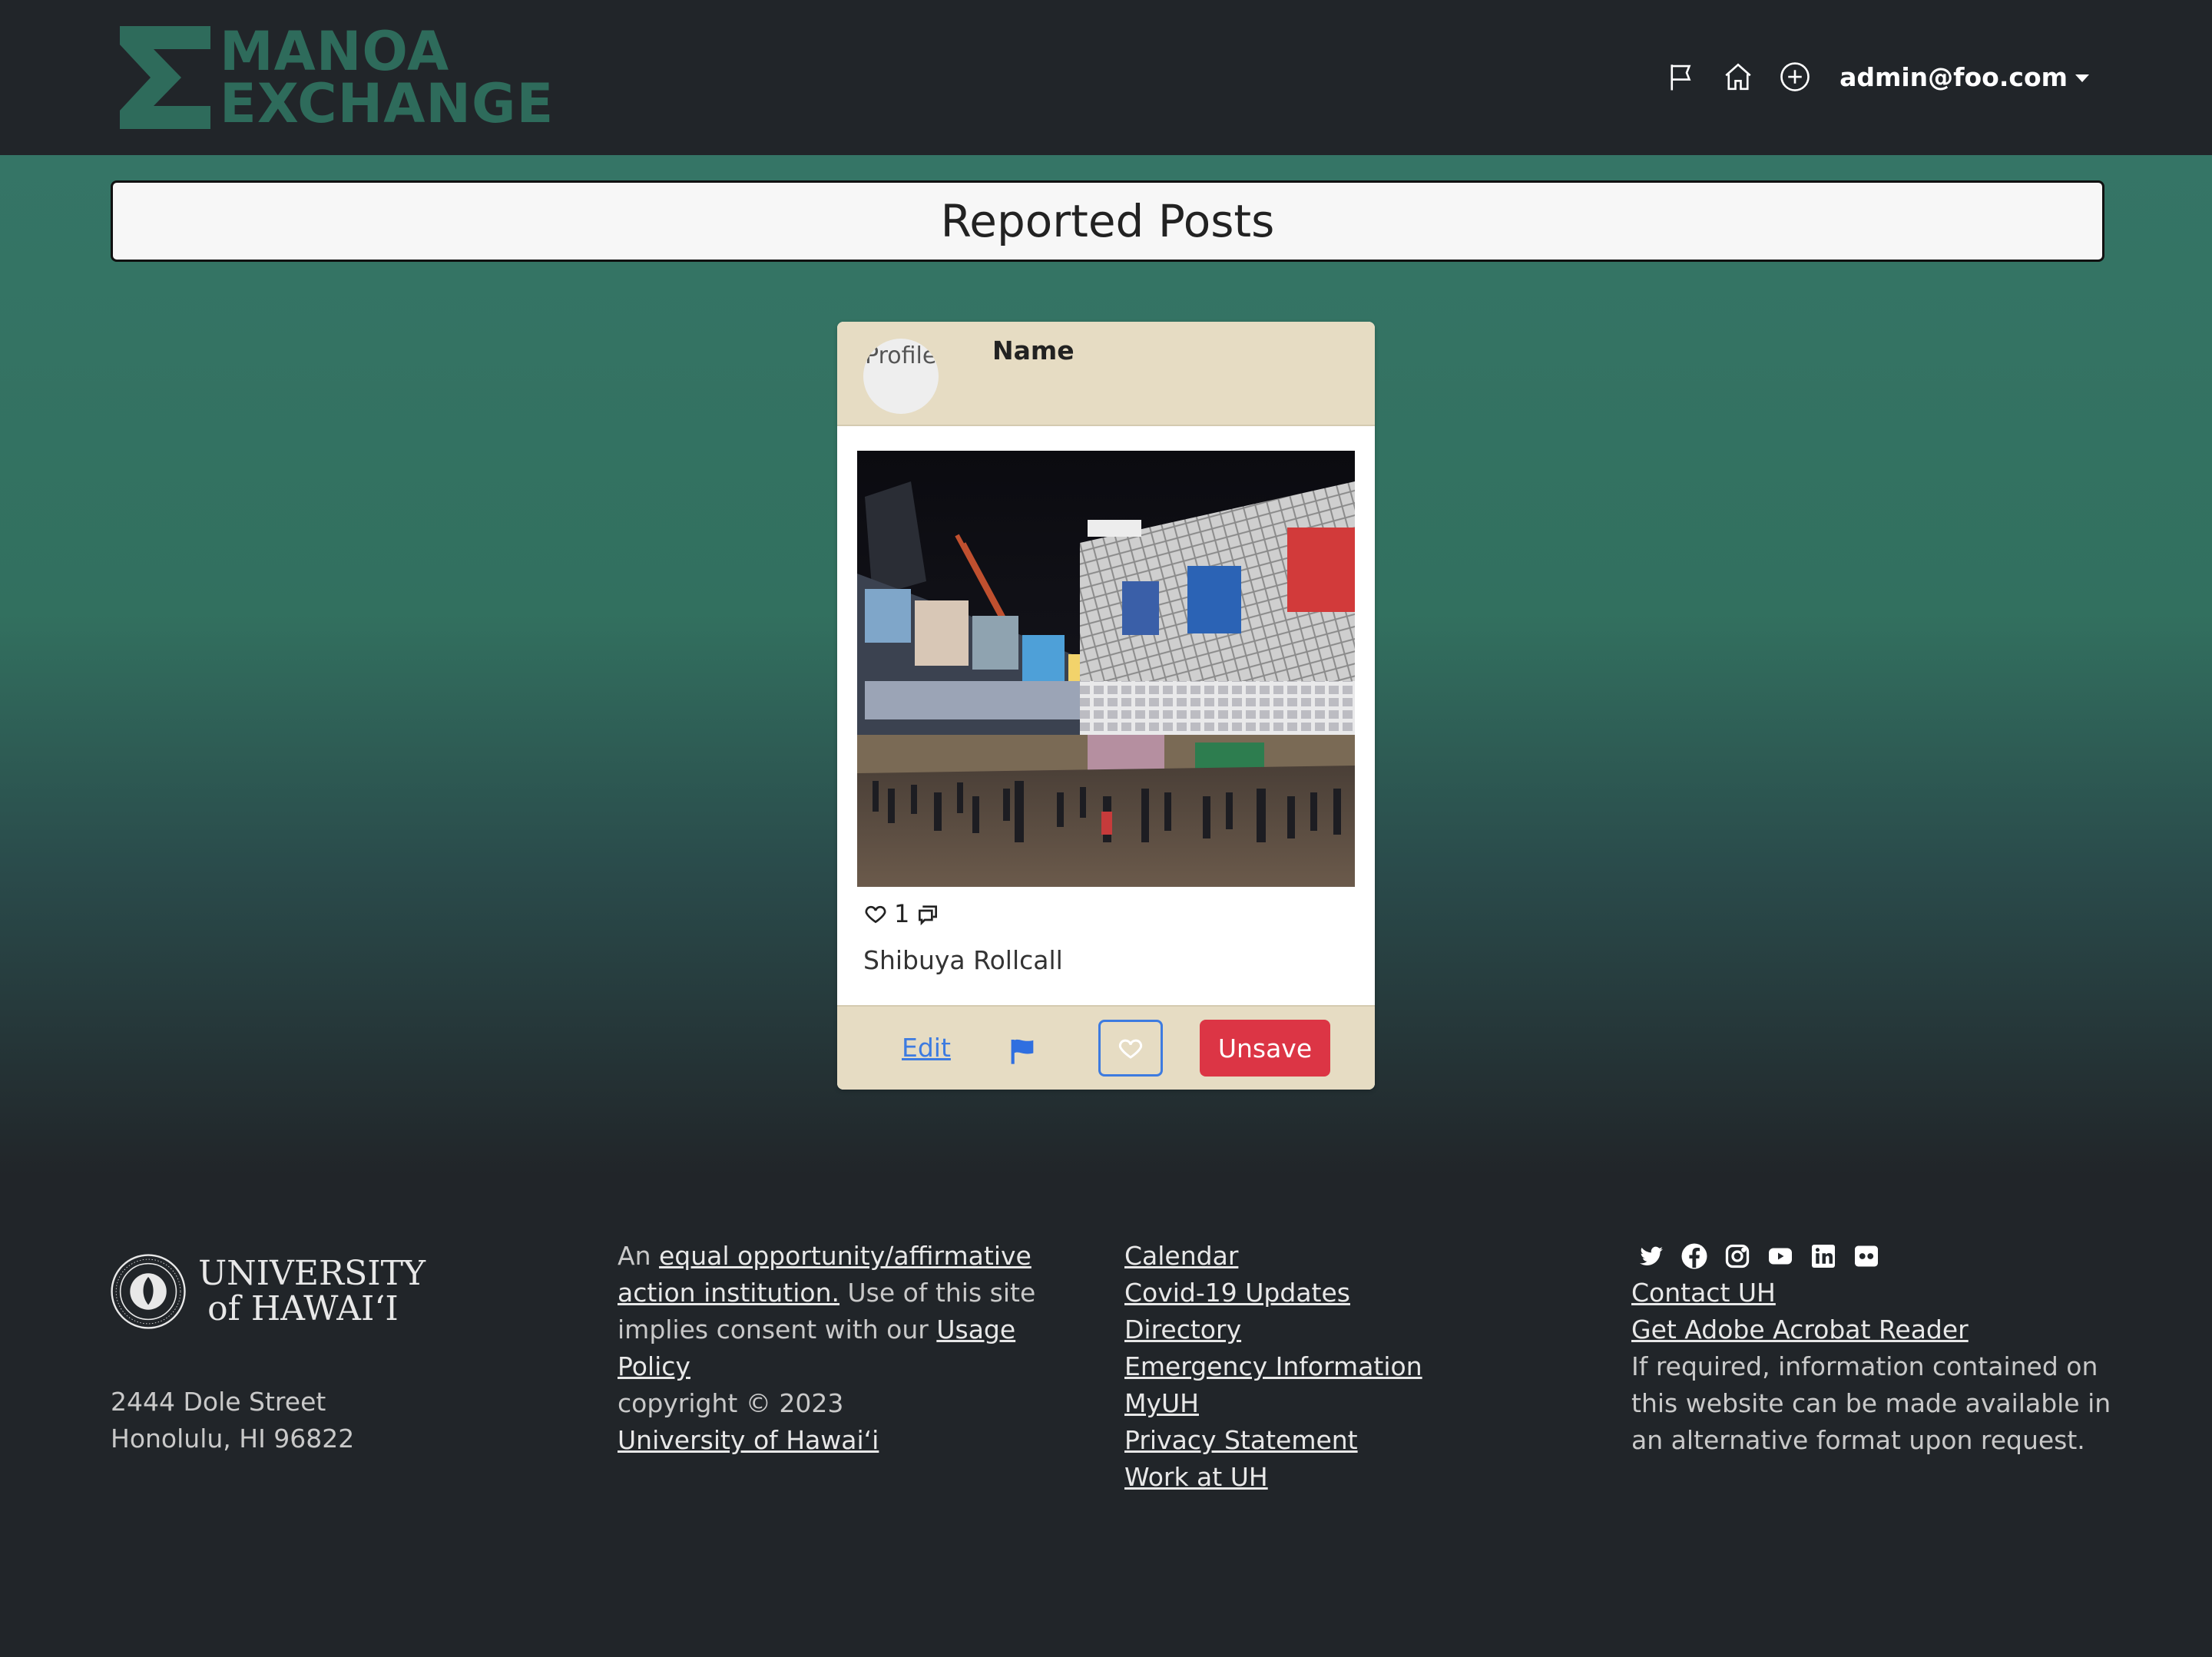 The height and width of the screenshot is (1657, 2212). I want to click on brand-line-1: MANOA, so click(335, 51).